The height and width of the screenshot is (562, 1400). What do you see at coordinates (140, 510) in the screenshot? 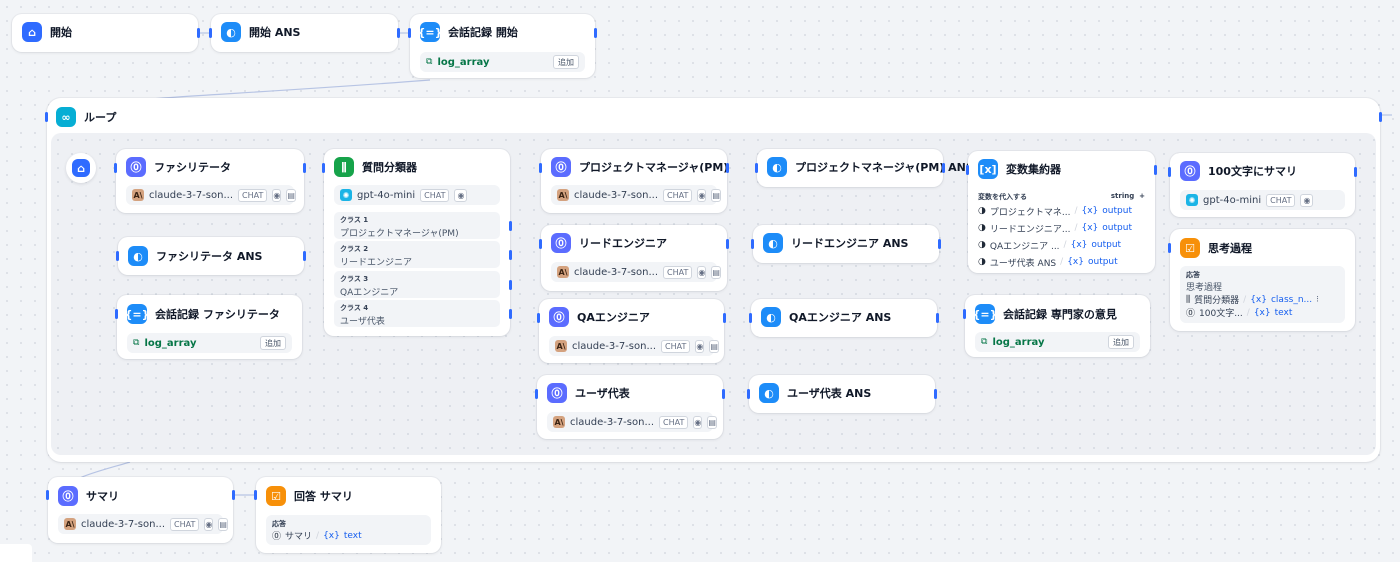
I see `node-summary: ⓪ サマリ A\ claude-3-7-son... CHAT ◉ ▤` at bounding box center [140, 510].